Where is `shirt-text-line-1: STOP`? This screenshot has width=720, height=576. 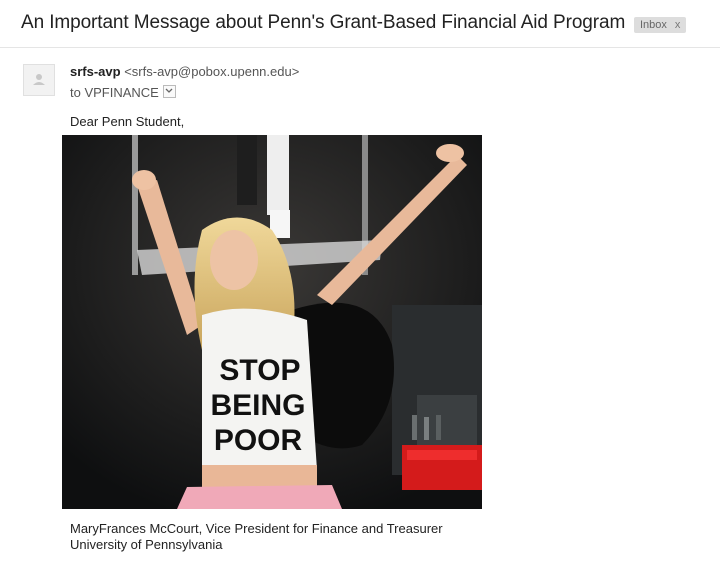 shirt-text-line-1: STOP is located at coordinates (259, 370).